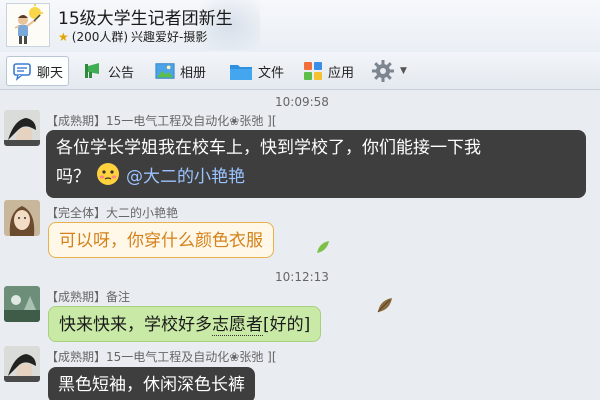 This screenshot has height=400, width=600. I want to click on tab-announcement-label: 公告, so click(121, 73).